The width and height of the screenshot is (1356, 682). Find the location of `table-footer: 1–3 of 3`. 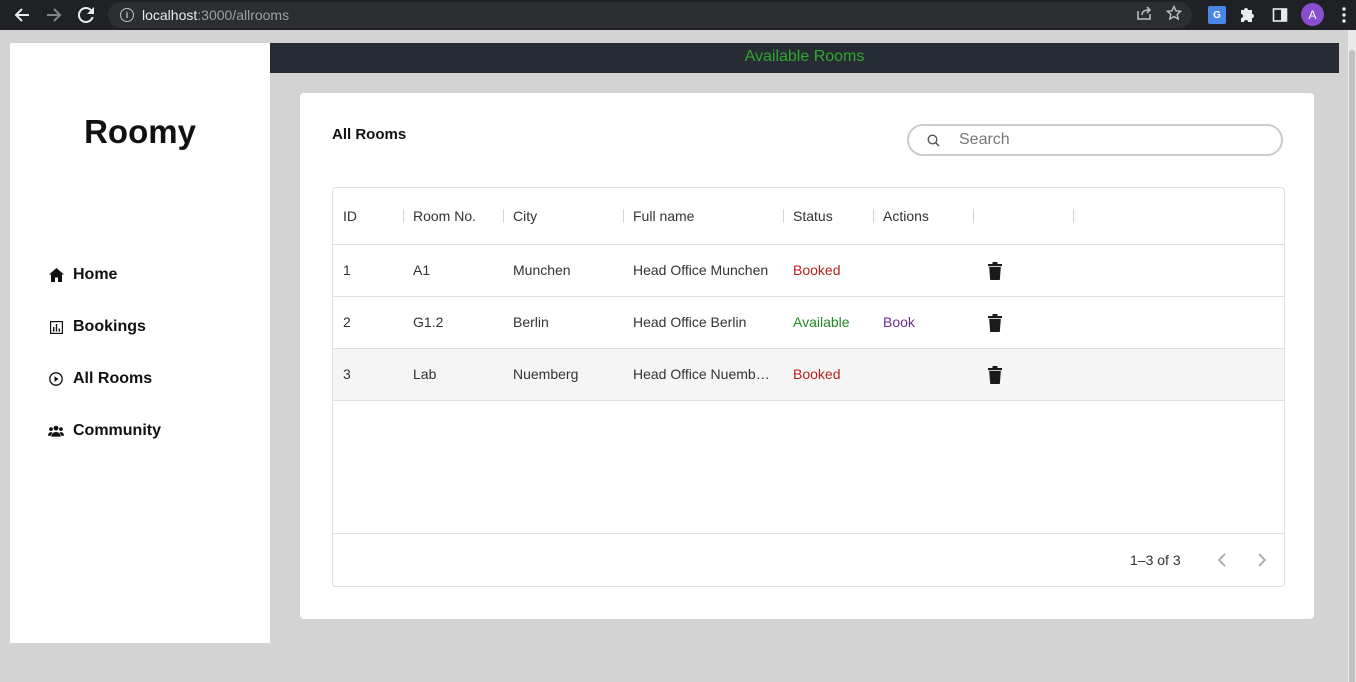

table-footer: 1–3 of 3 is located at coordinates (808, 559).